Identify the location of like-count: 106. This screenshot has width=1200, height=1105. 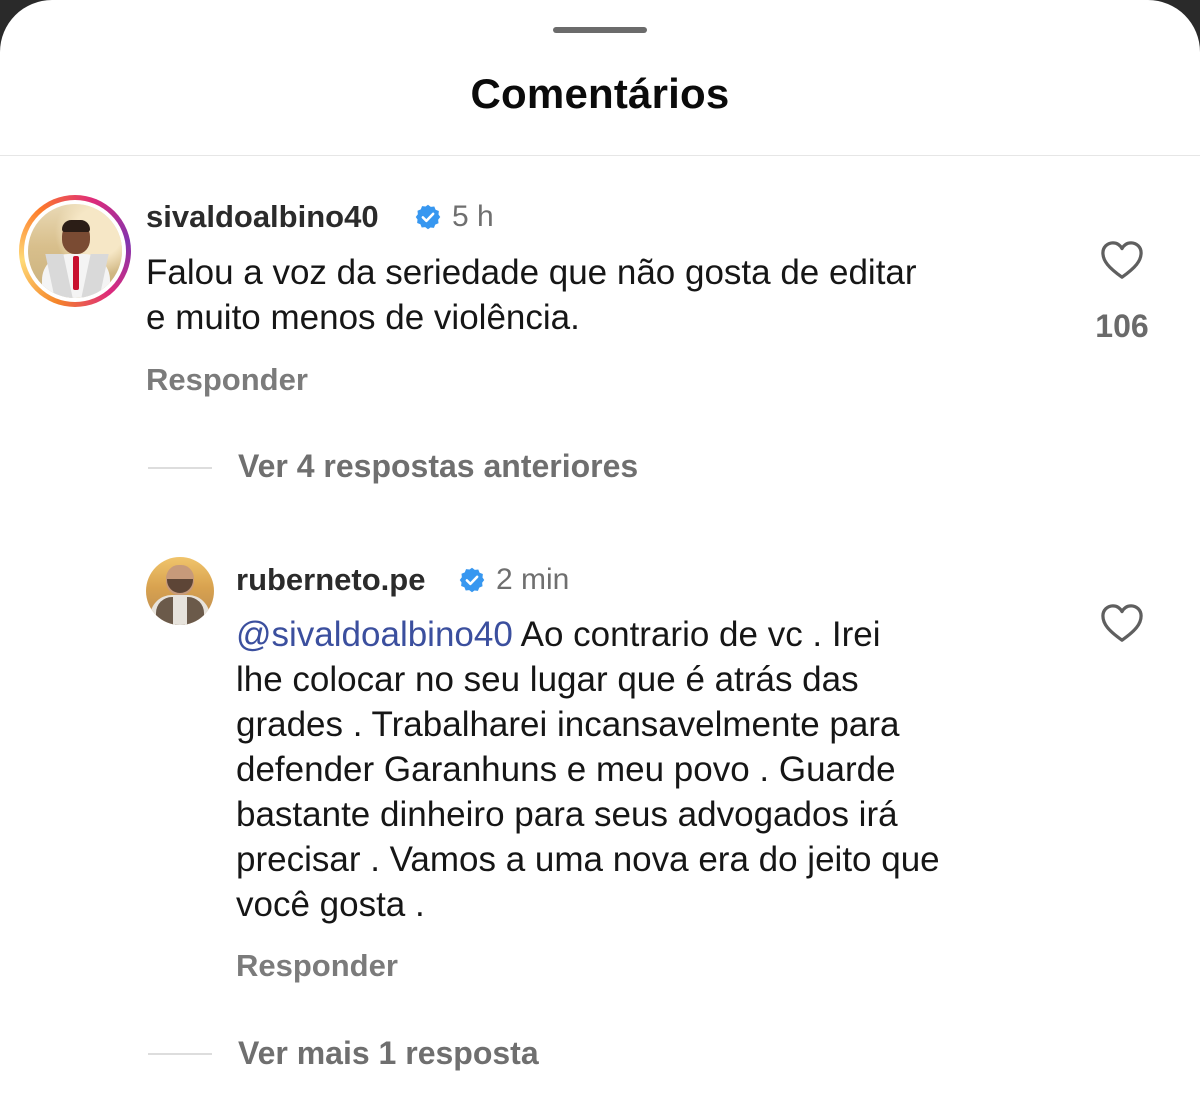
(1122, 326).